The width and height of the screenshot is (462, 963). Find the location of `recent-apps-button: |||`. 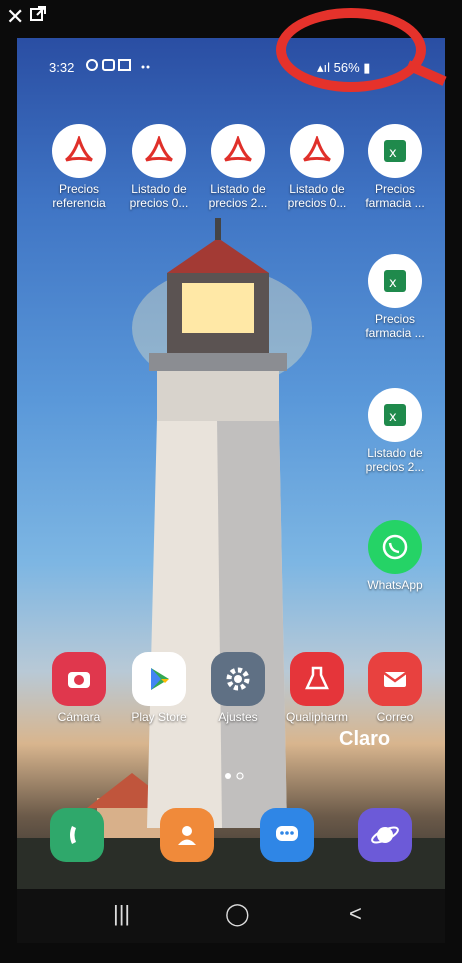

recent-apps-button: ||| is located at coordinates (121, 914).